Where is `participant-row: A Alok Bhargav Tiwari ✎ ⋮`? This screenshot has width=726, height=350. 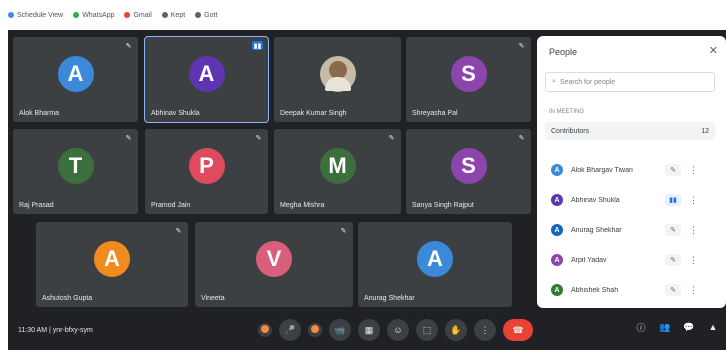 participant-row: A Alok Bhargav Tiwari ✎ ⋮ is located at coordinates (633, 170).